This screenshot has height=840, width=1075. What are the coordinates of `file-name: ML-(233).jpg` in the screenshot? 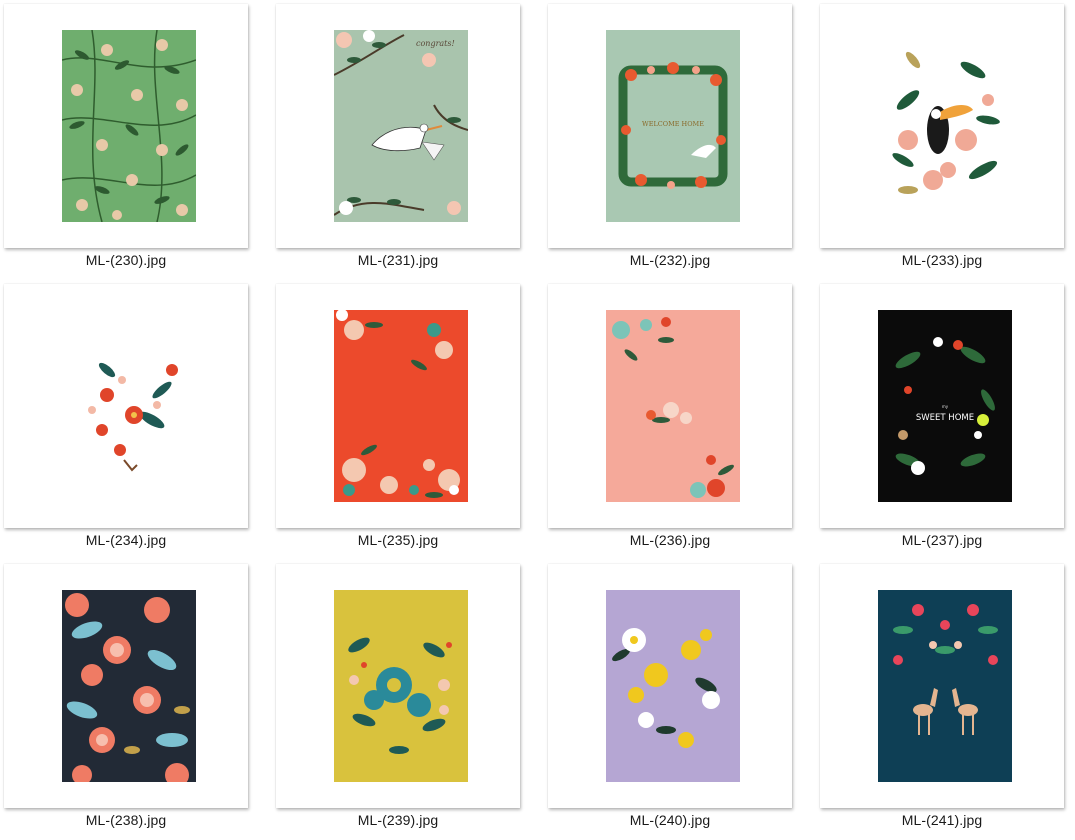 It's located at (942, 260).